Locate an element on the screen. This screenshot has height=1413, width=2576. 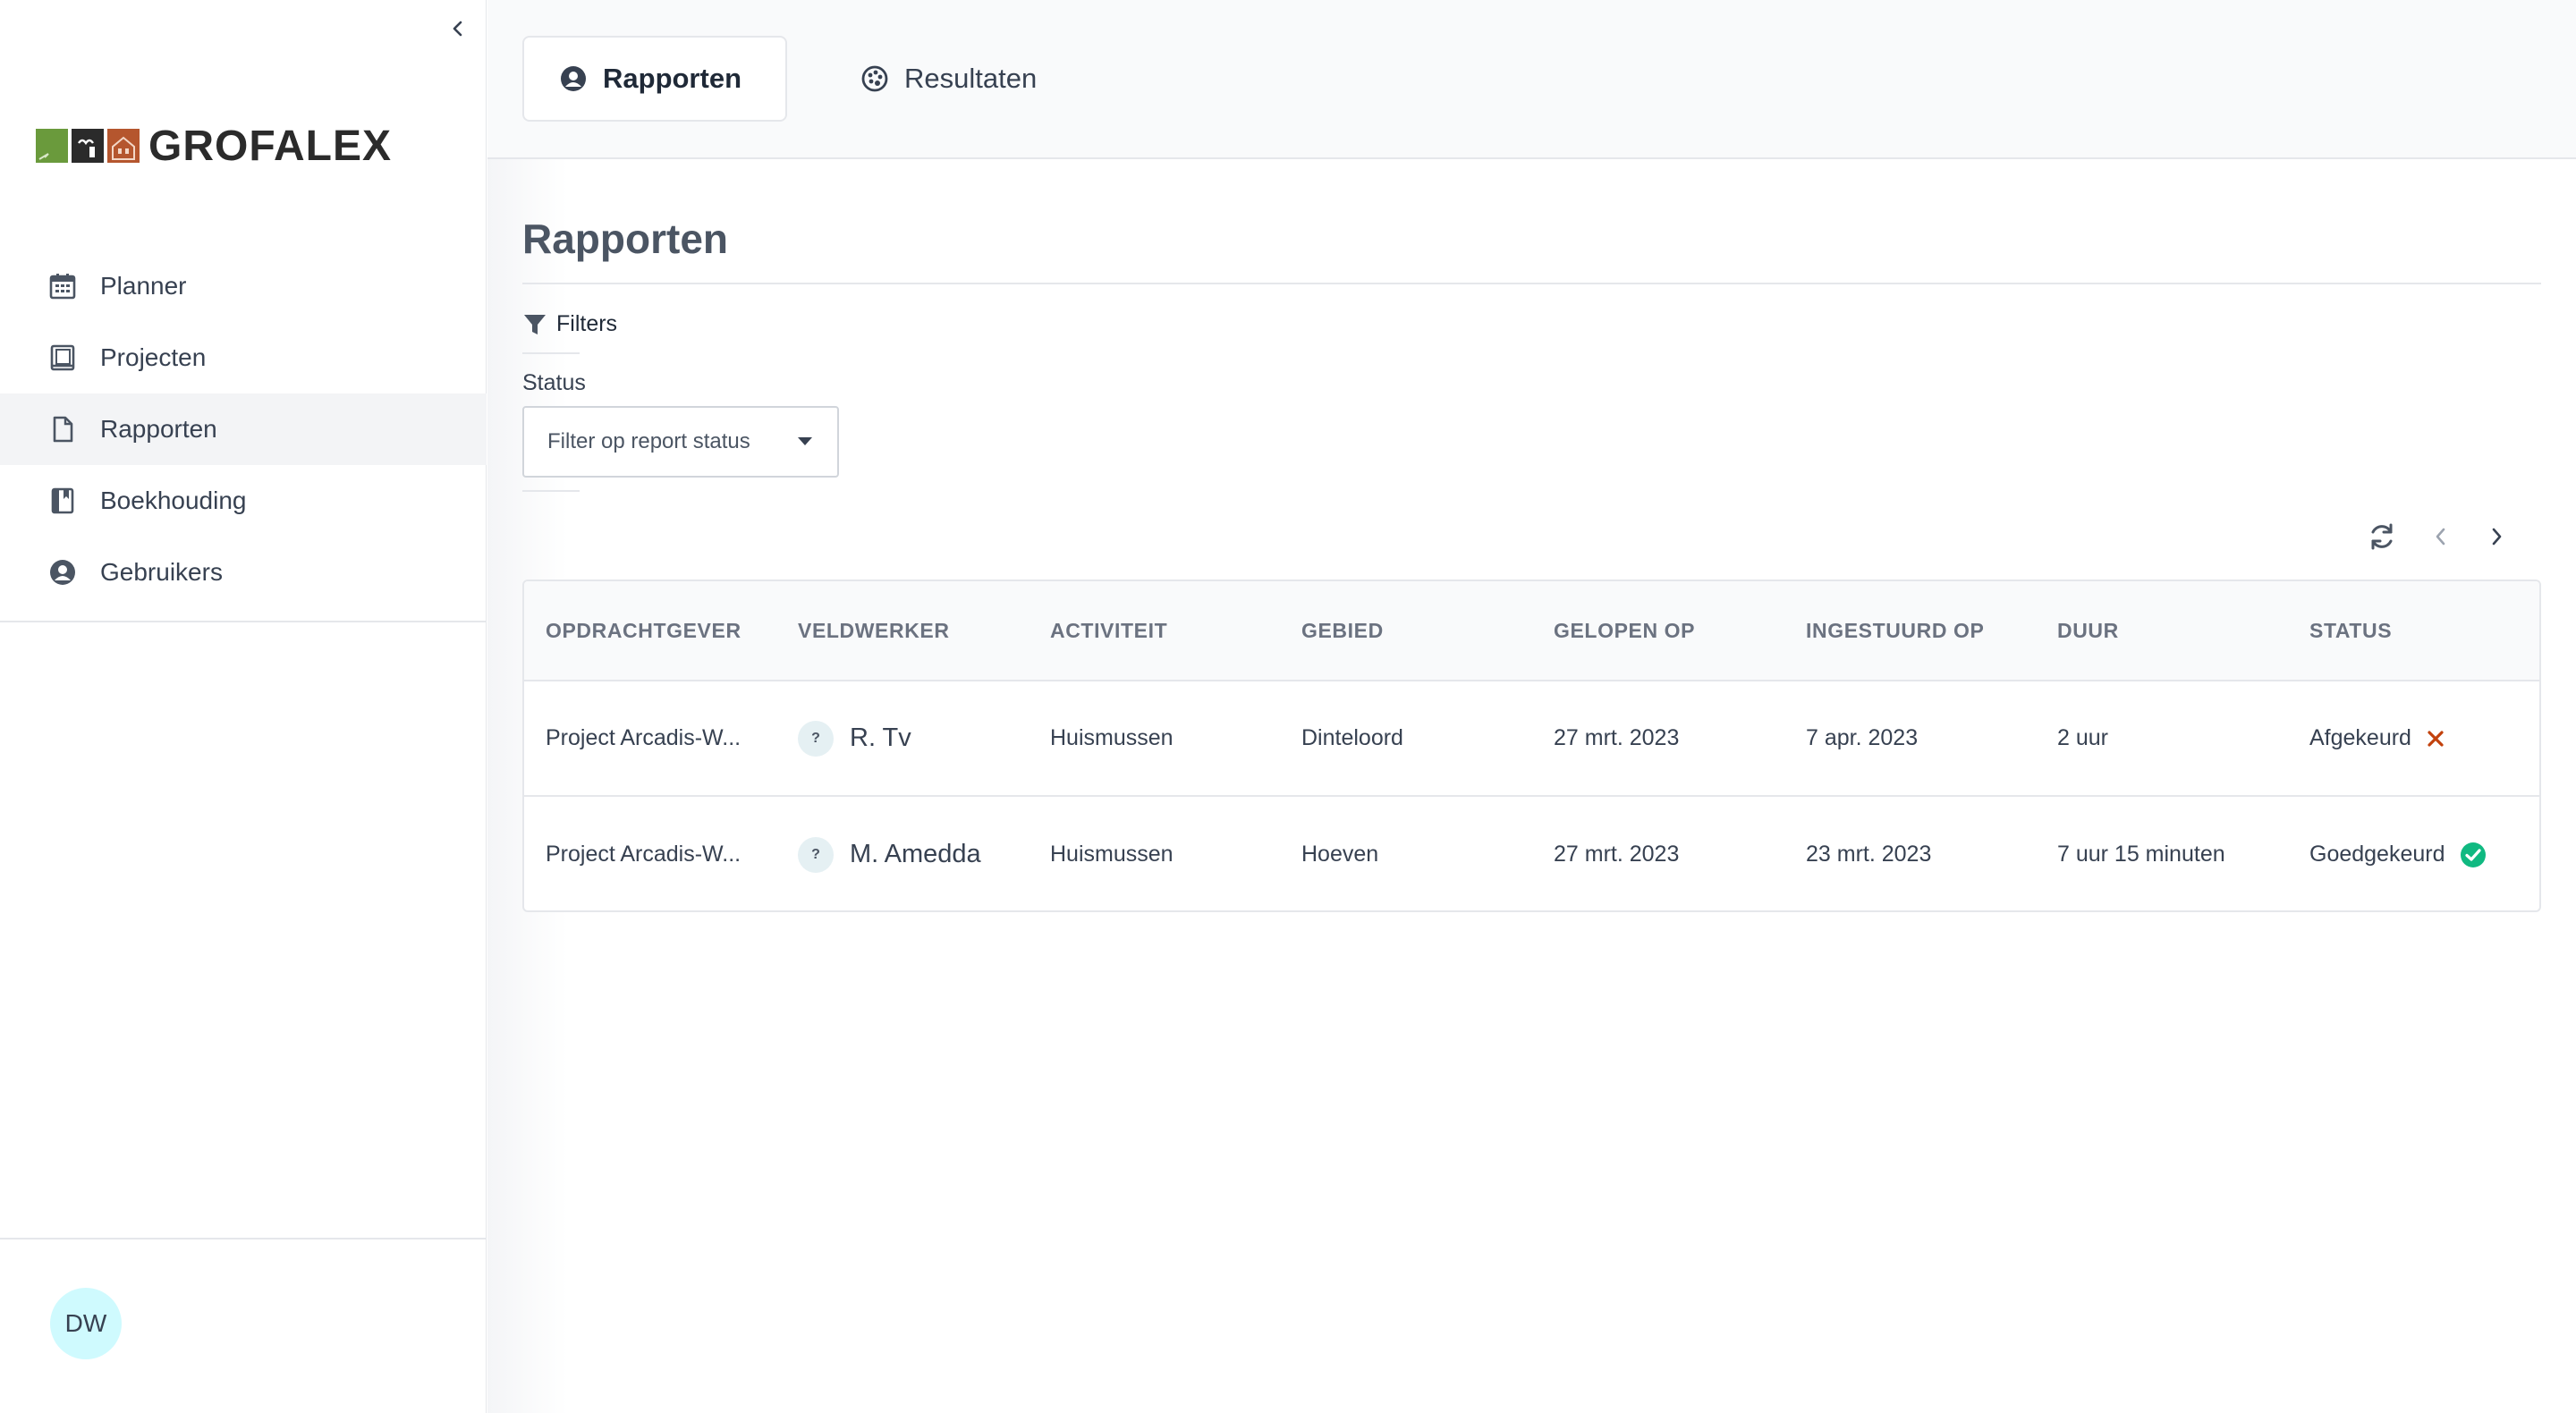
filters-divider is located at coordinates (551, 353).